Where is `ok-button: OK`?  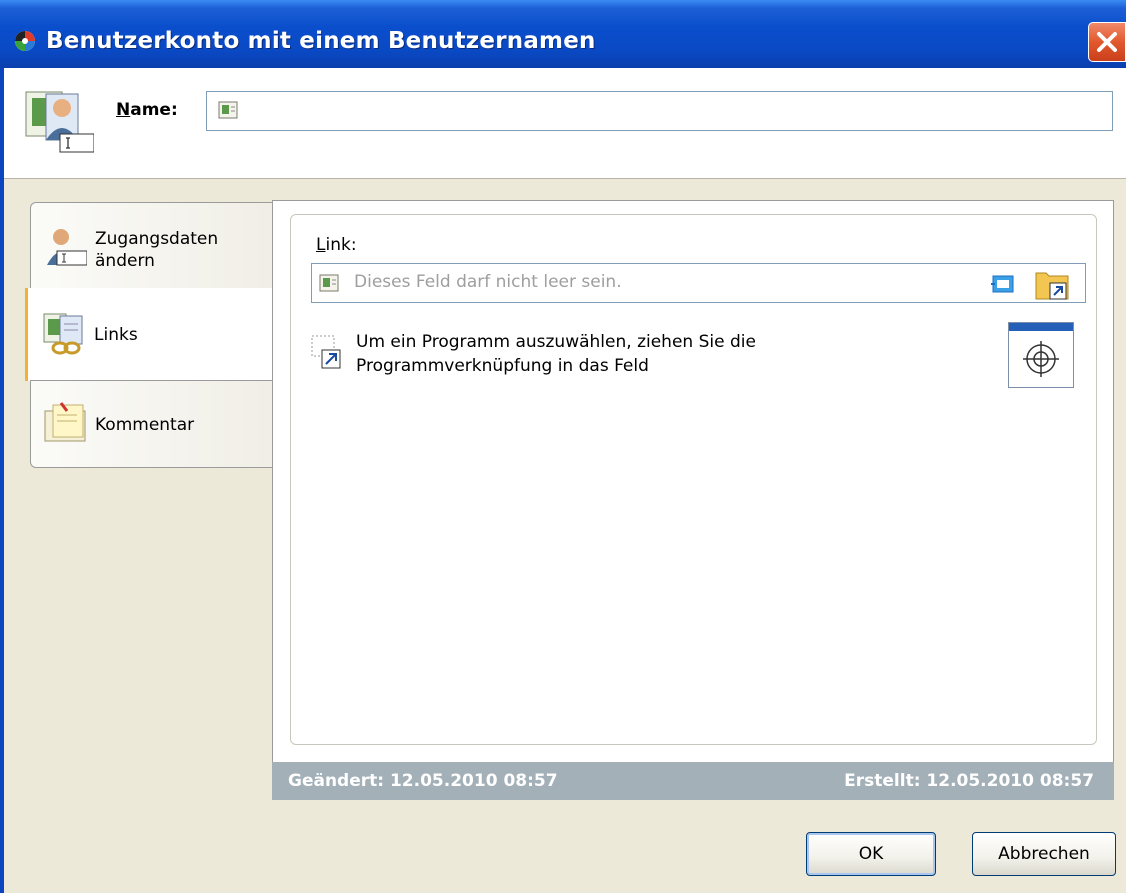 ok-button: OK is located at coordinates (871, 854).